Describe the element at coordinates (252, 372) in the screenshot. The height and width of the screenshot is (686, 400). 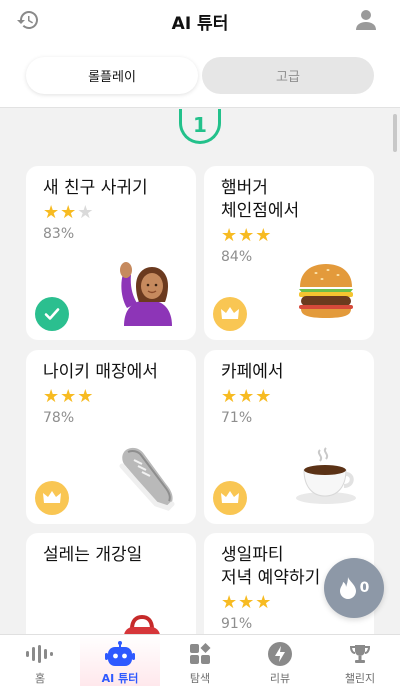
I see `card-title: 카페에서` at that location.